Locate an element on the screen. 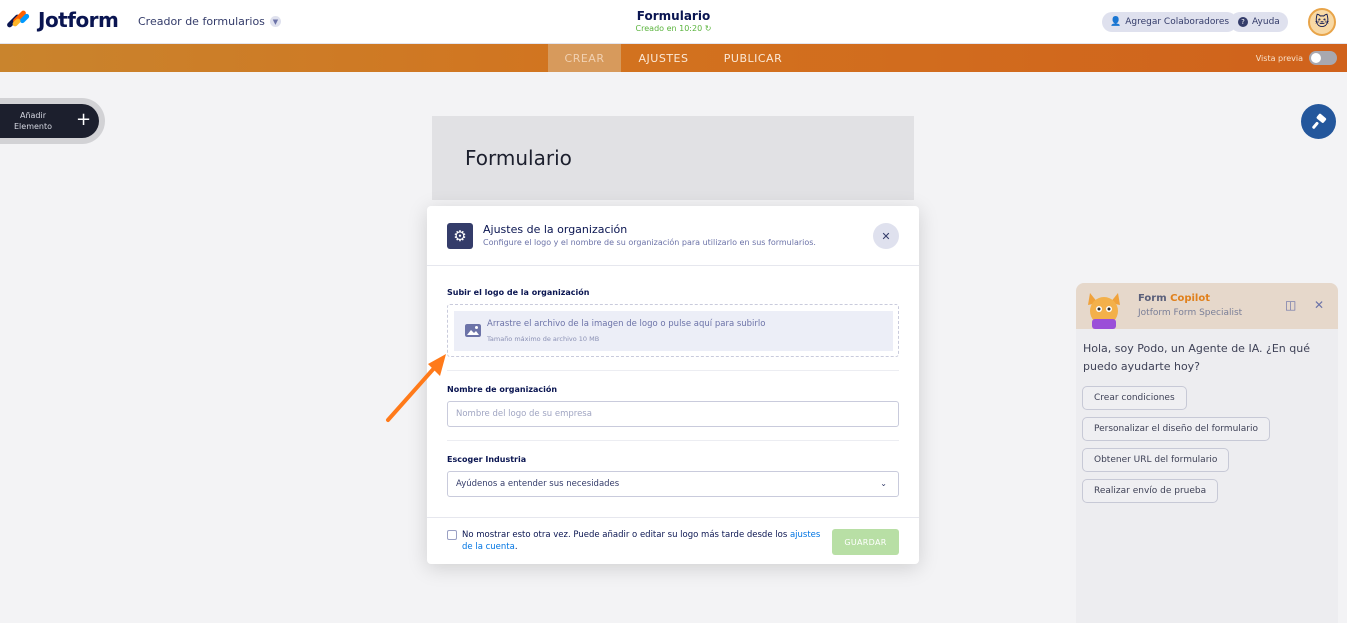 The image size is (1347, 623). add-collaborators-button: 👤 Agregar Colaboradores is located at coordinates (1170, 22).